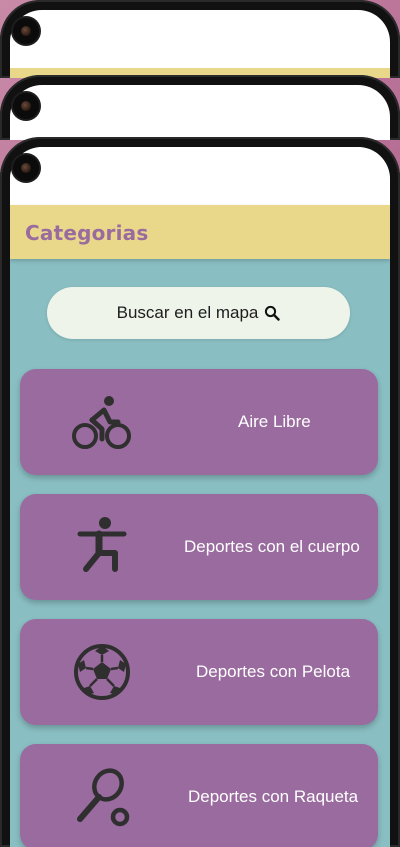 This screenshot has width=400, height=847. I want to click on tennis-racket-icon, so click(102, 797).